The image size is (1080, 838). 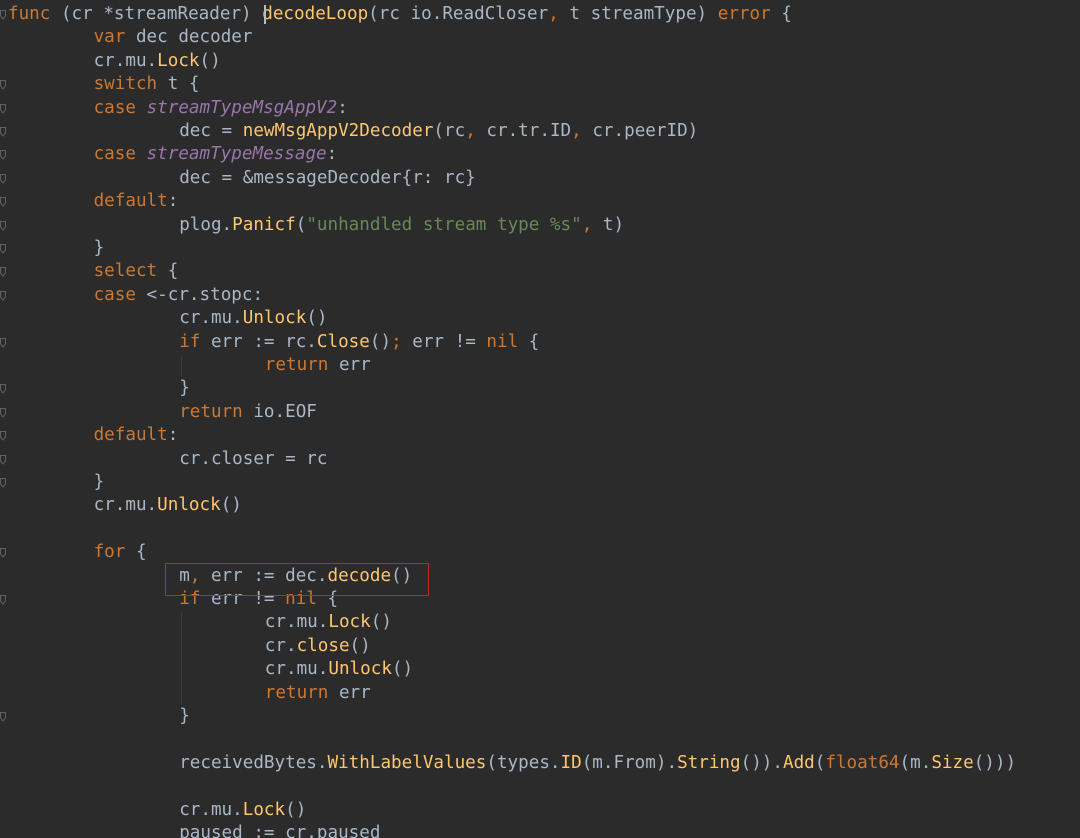 I want to click on code-token: decodeLoop, so click(x=315, y=14).